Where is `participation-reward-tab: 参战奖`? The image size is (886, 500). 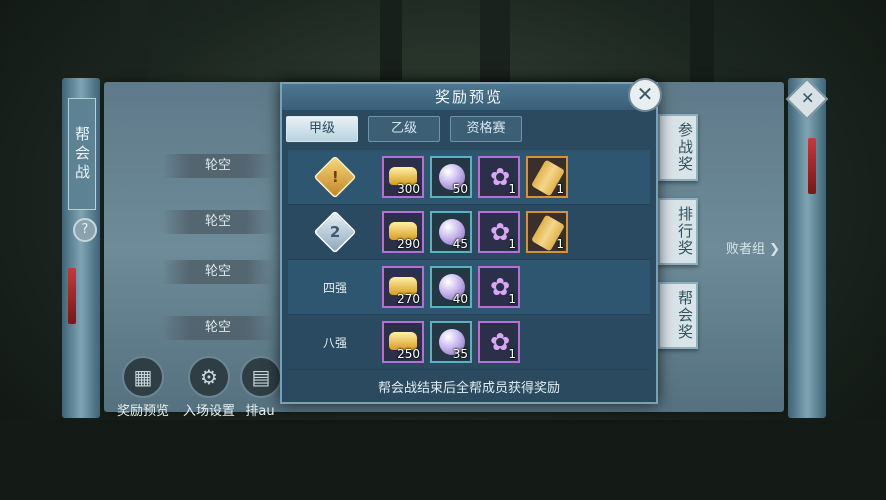
participation-reward-tab: 参战奖 is located at coordinates (678, 147).